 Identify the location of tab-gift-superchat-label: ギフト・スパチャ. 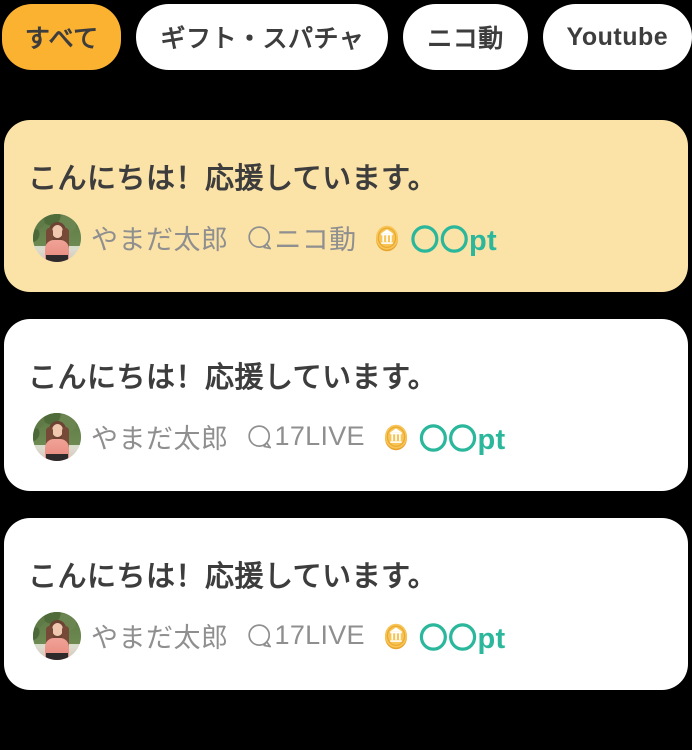
(262, 39).